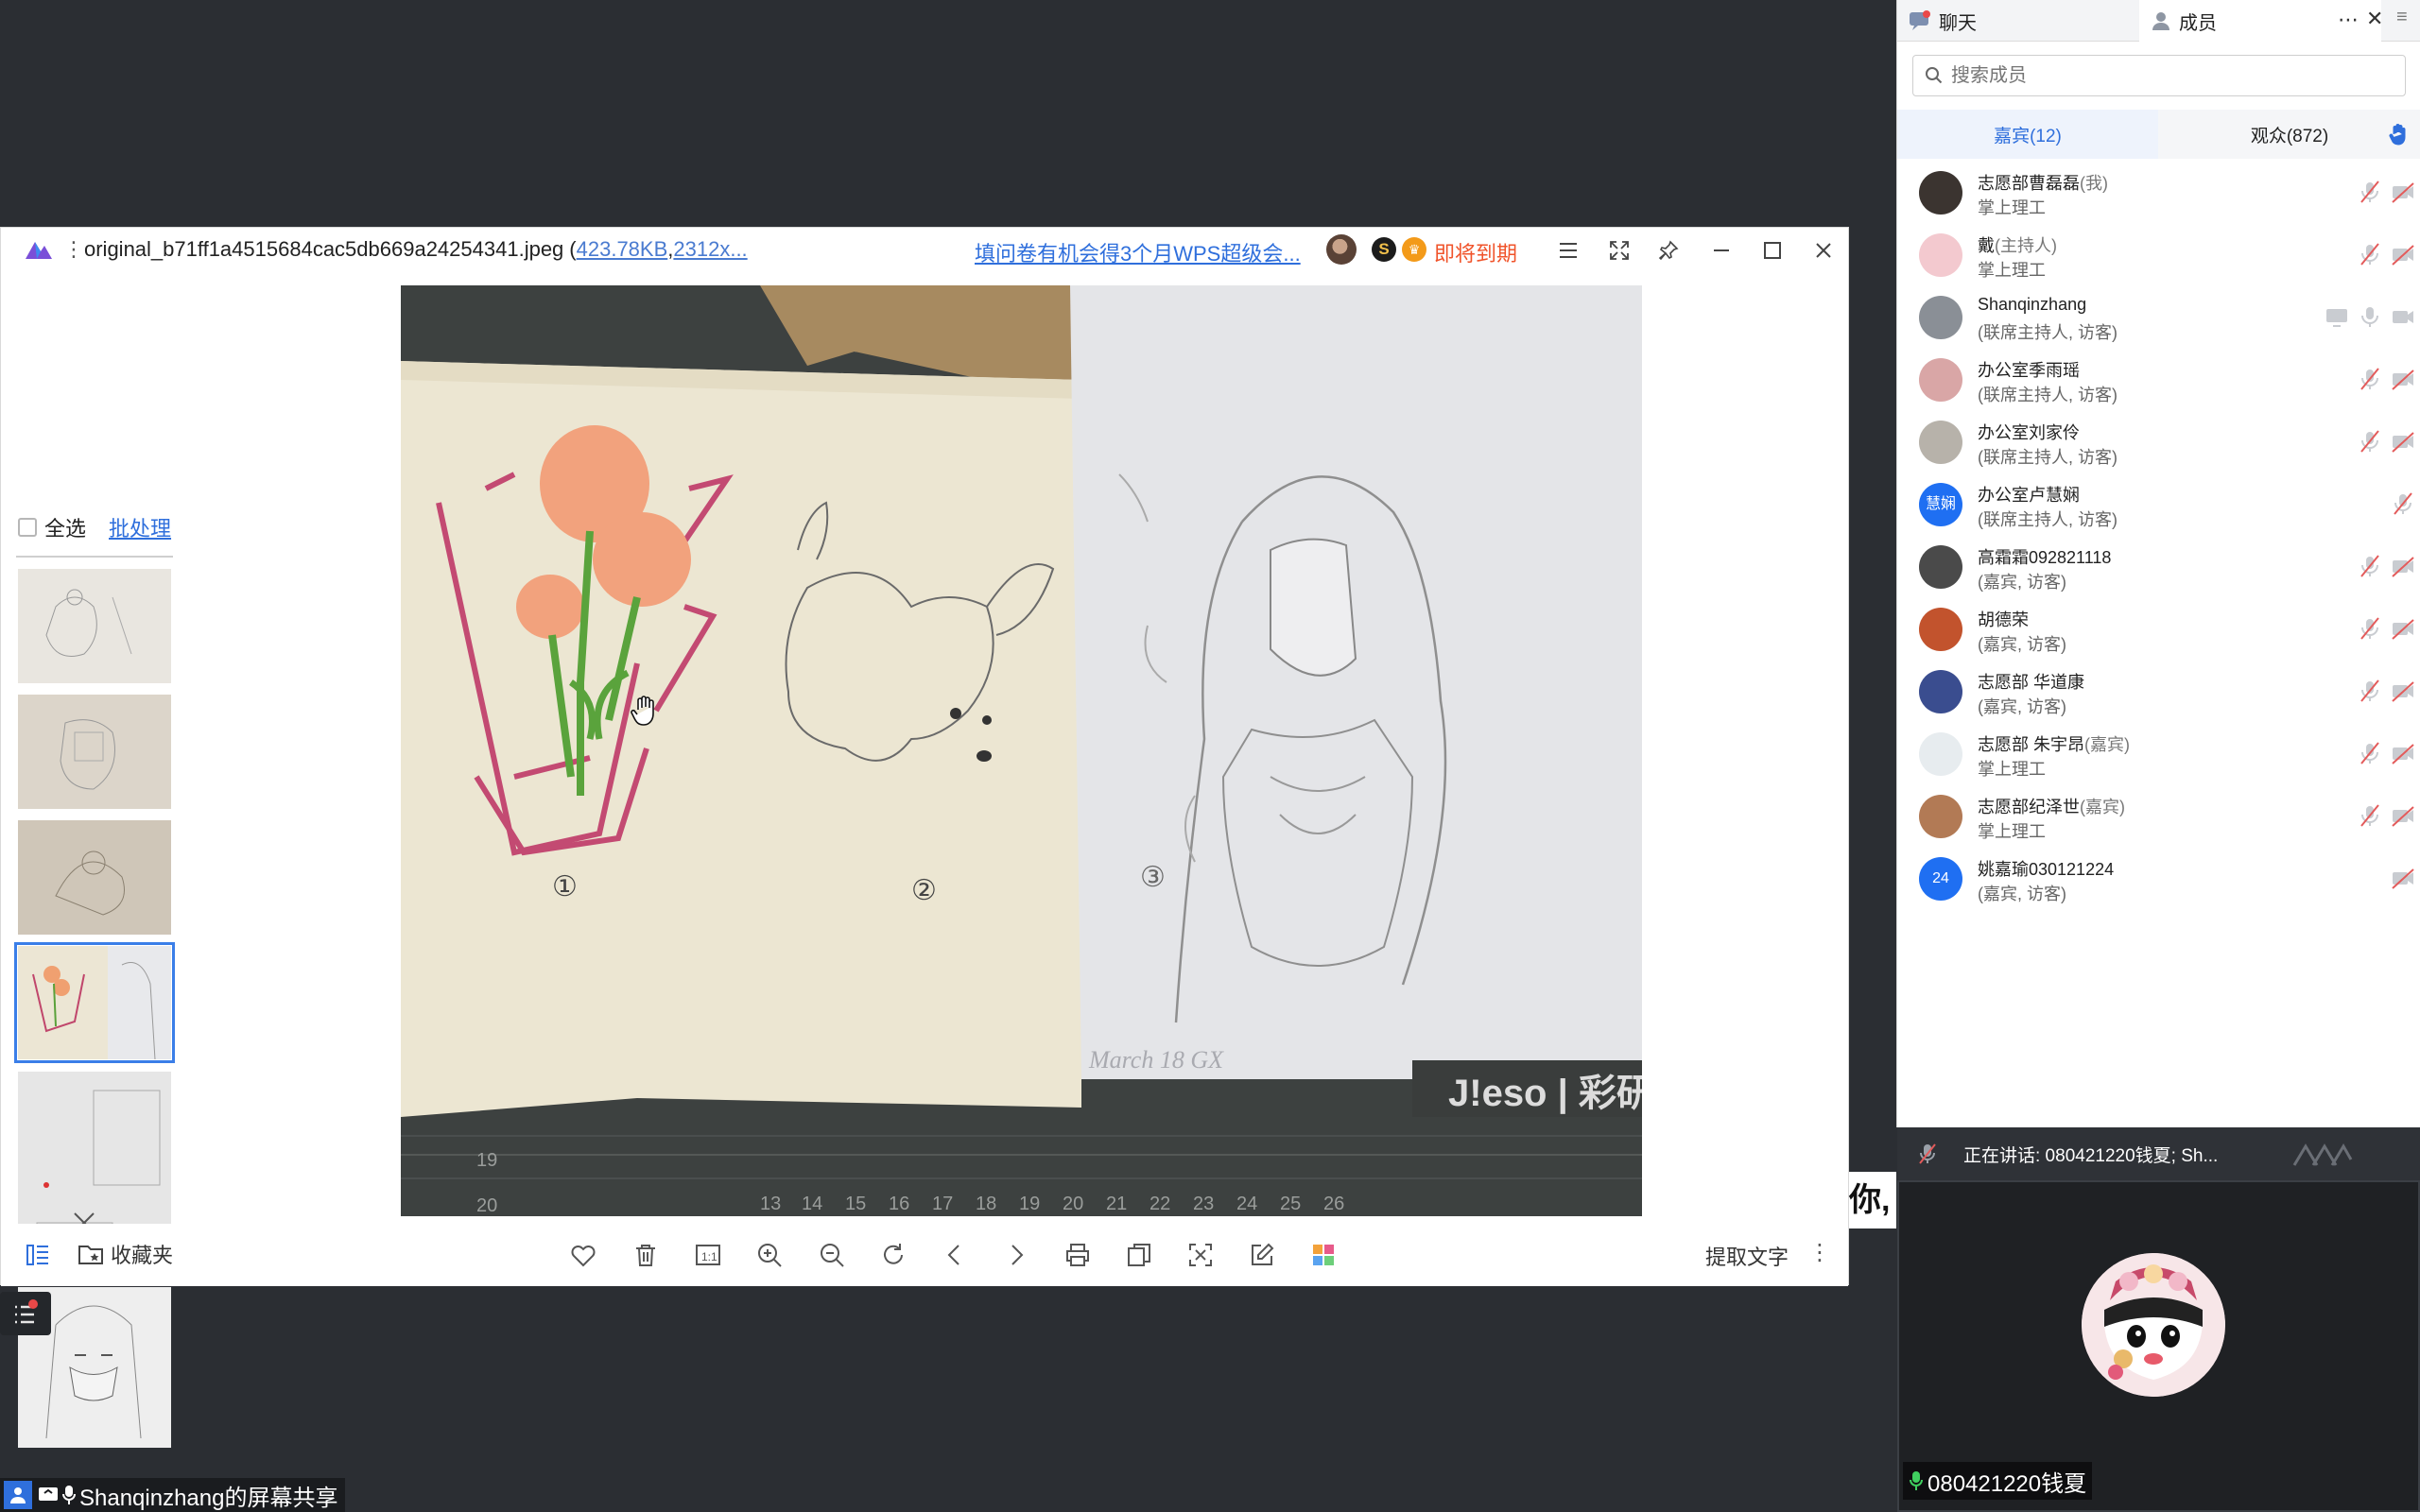 The image size is (2420, 1512). Describe the element at coordinates (2159, 254) in the screenshot. I see `member-row: 戴(主持人) 掌上理工` at that location.